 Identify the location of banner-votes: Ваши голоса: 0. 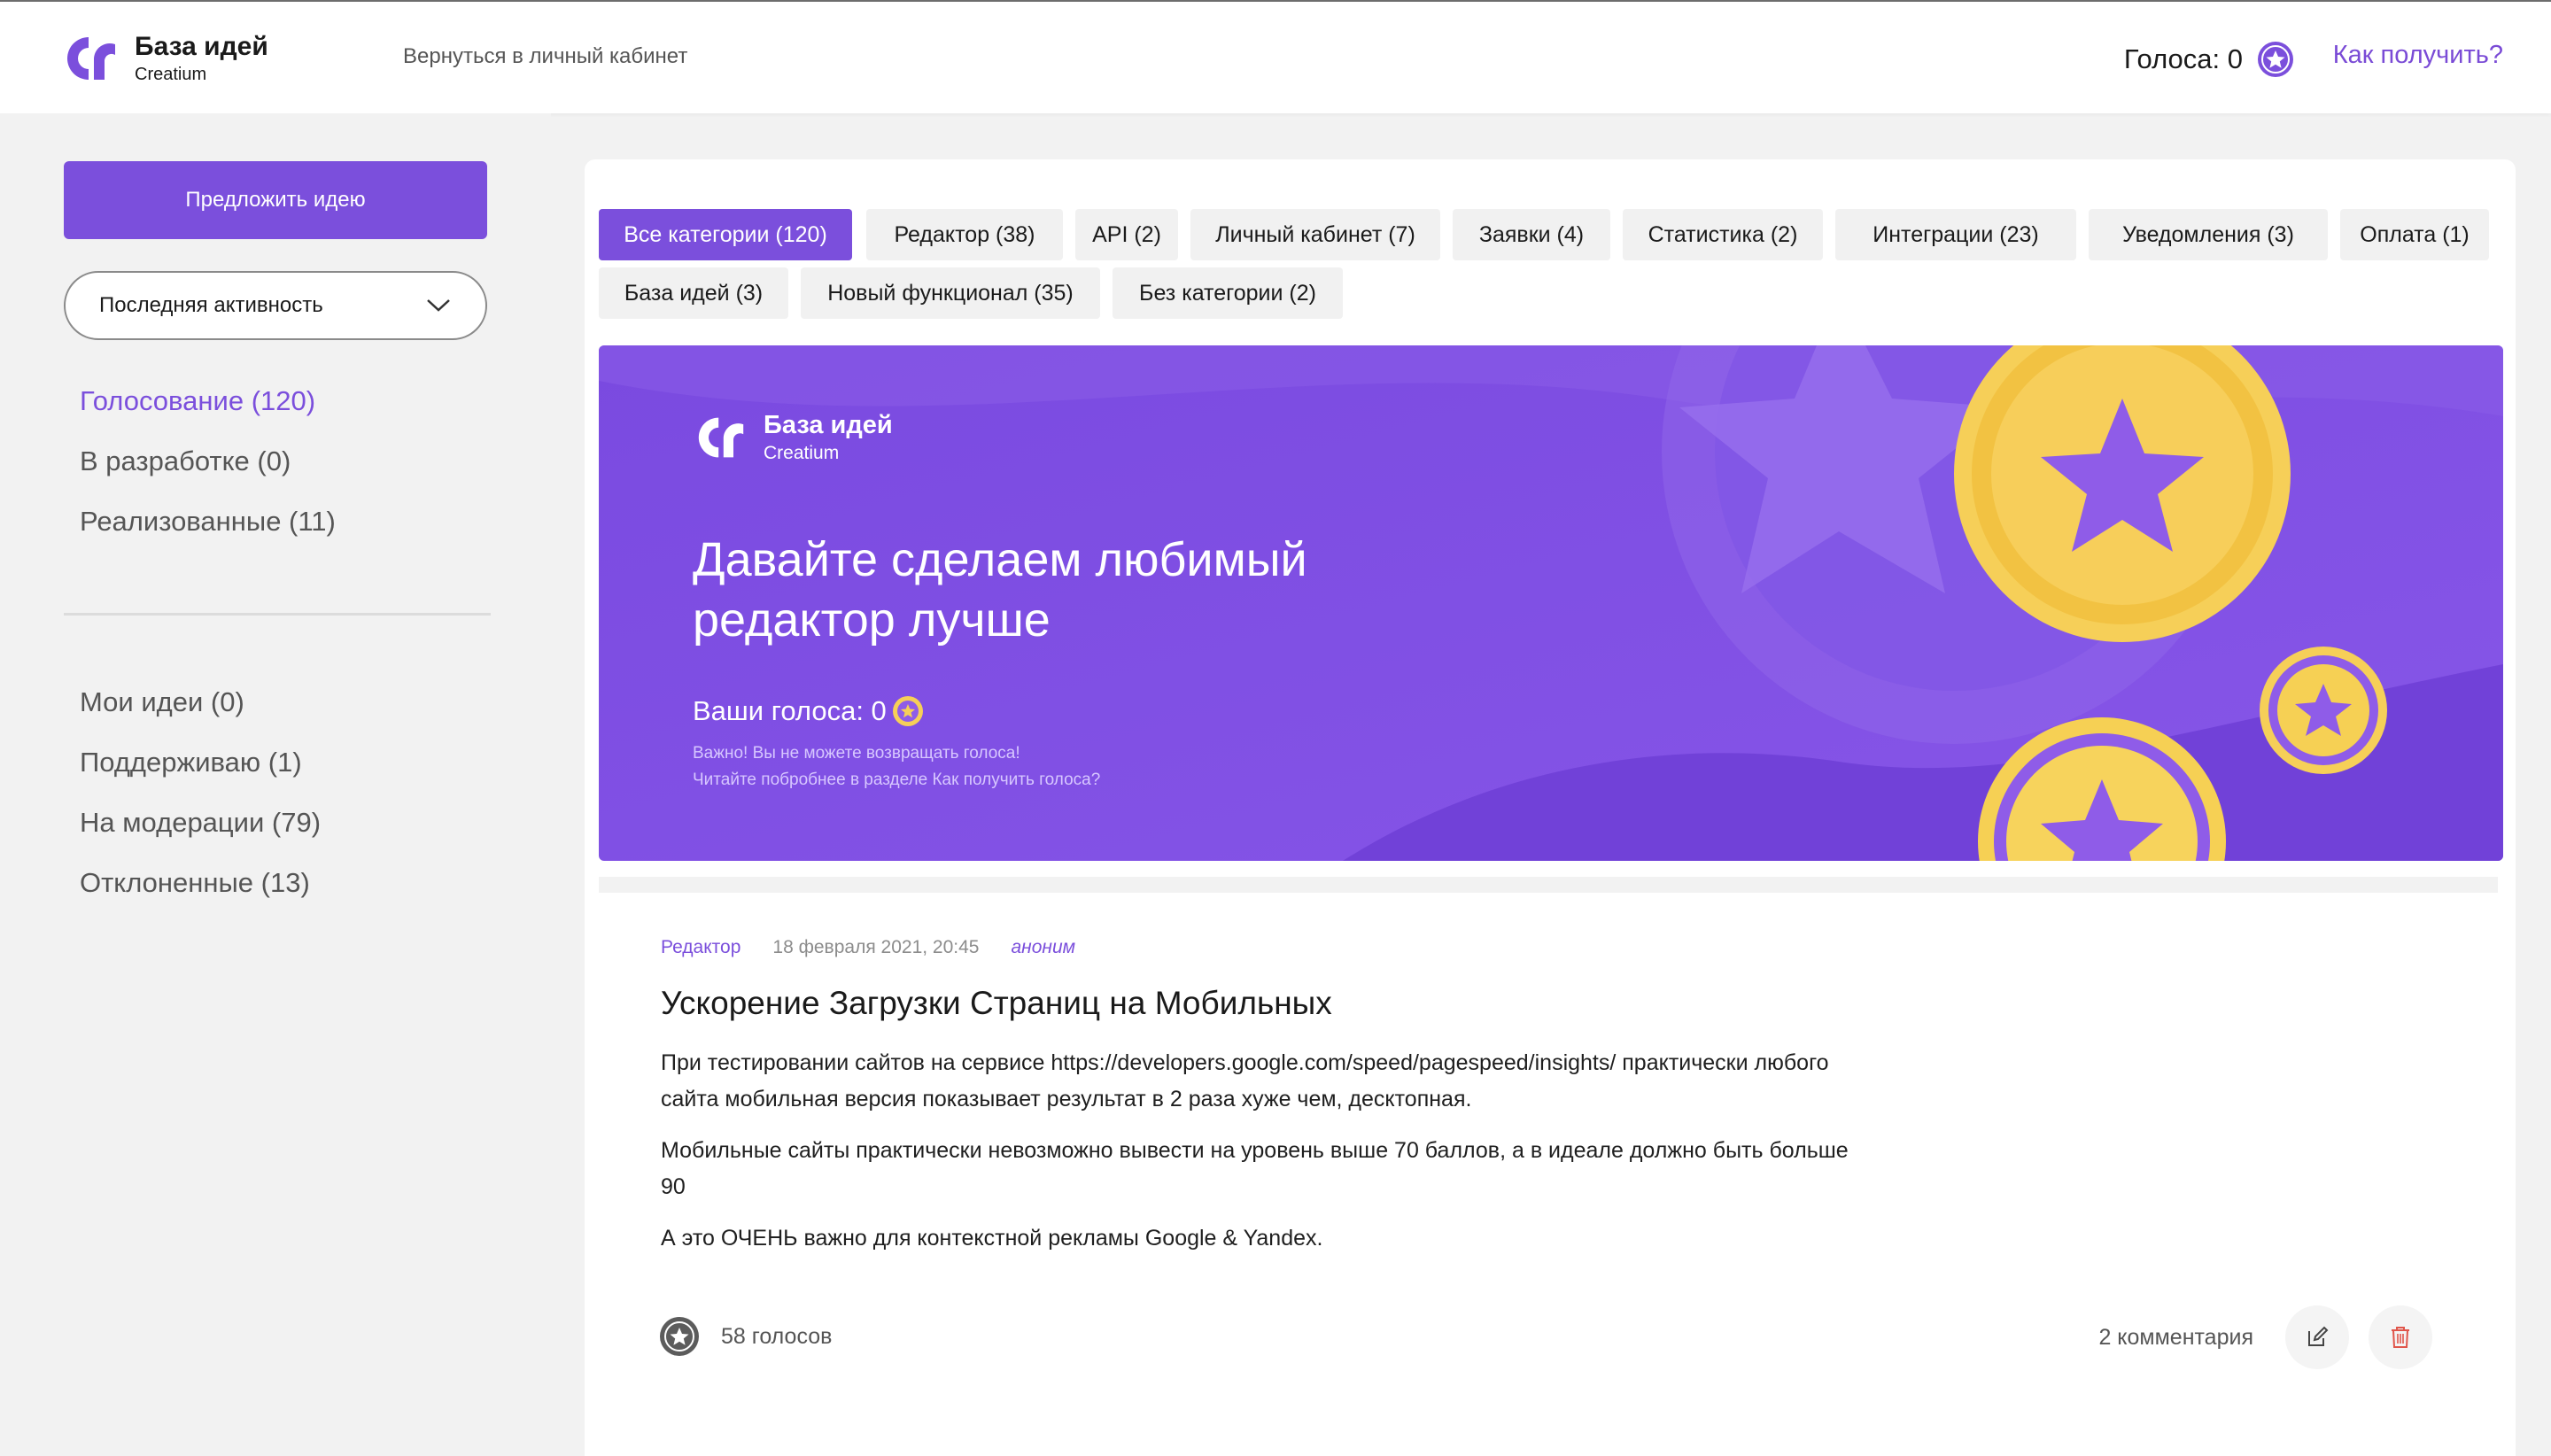
(808, 711).